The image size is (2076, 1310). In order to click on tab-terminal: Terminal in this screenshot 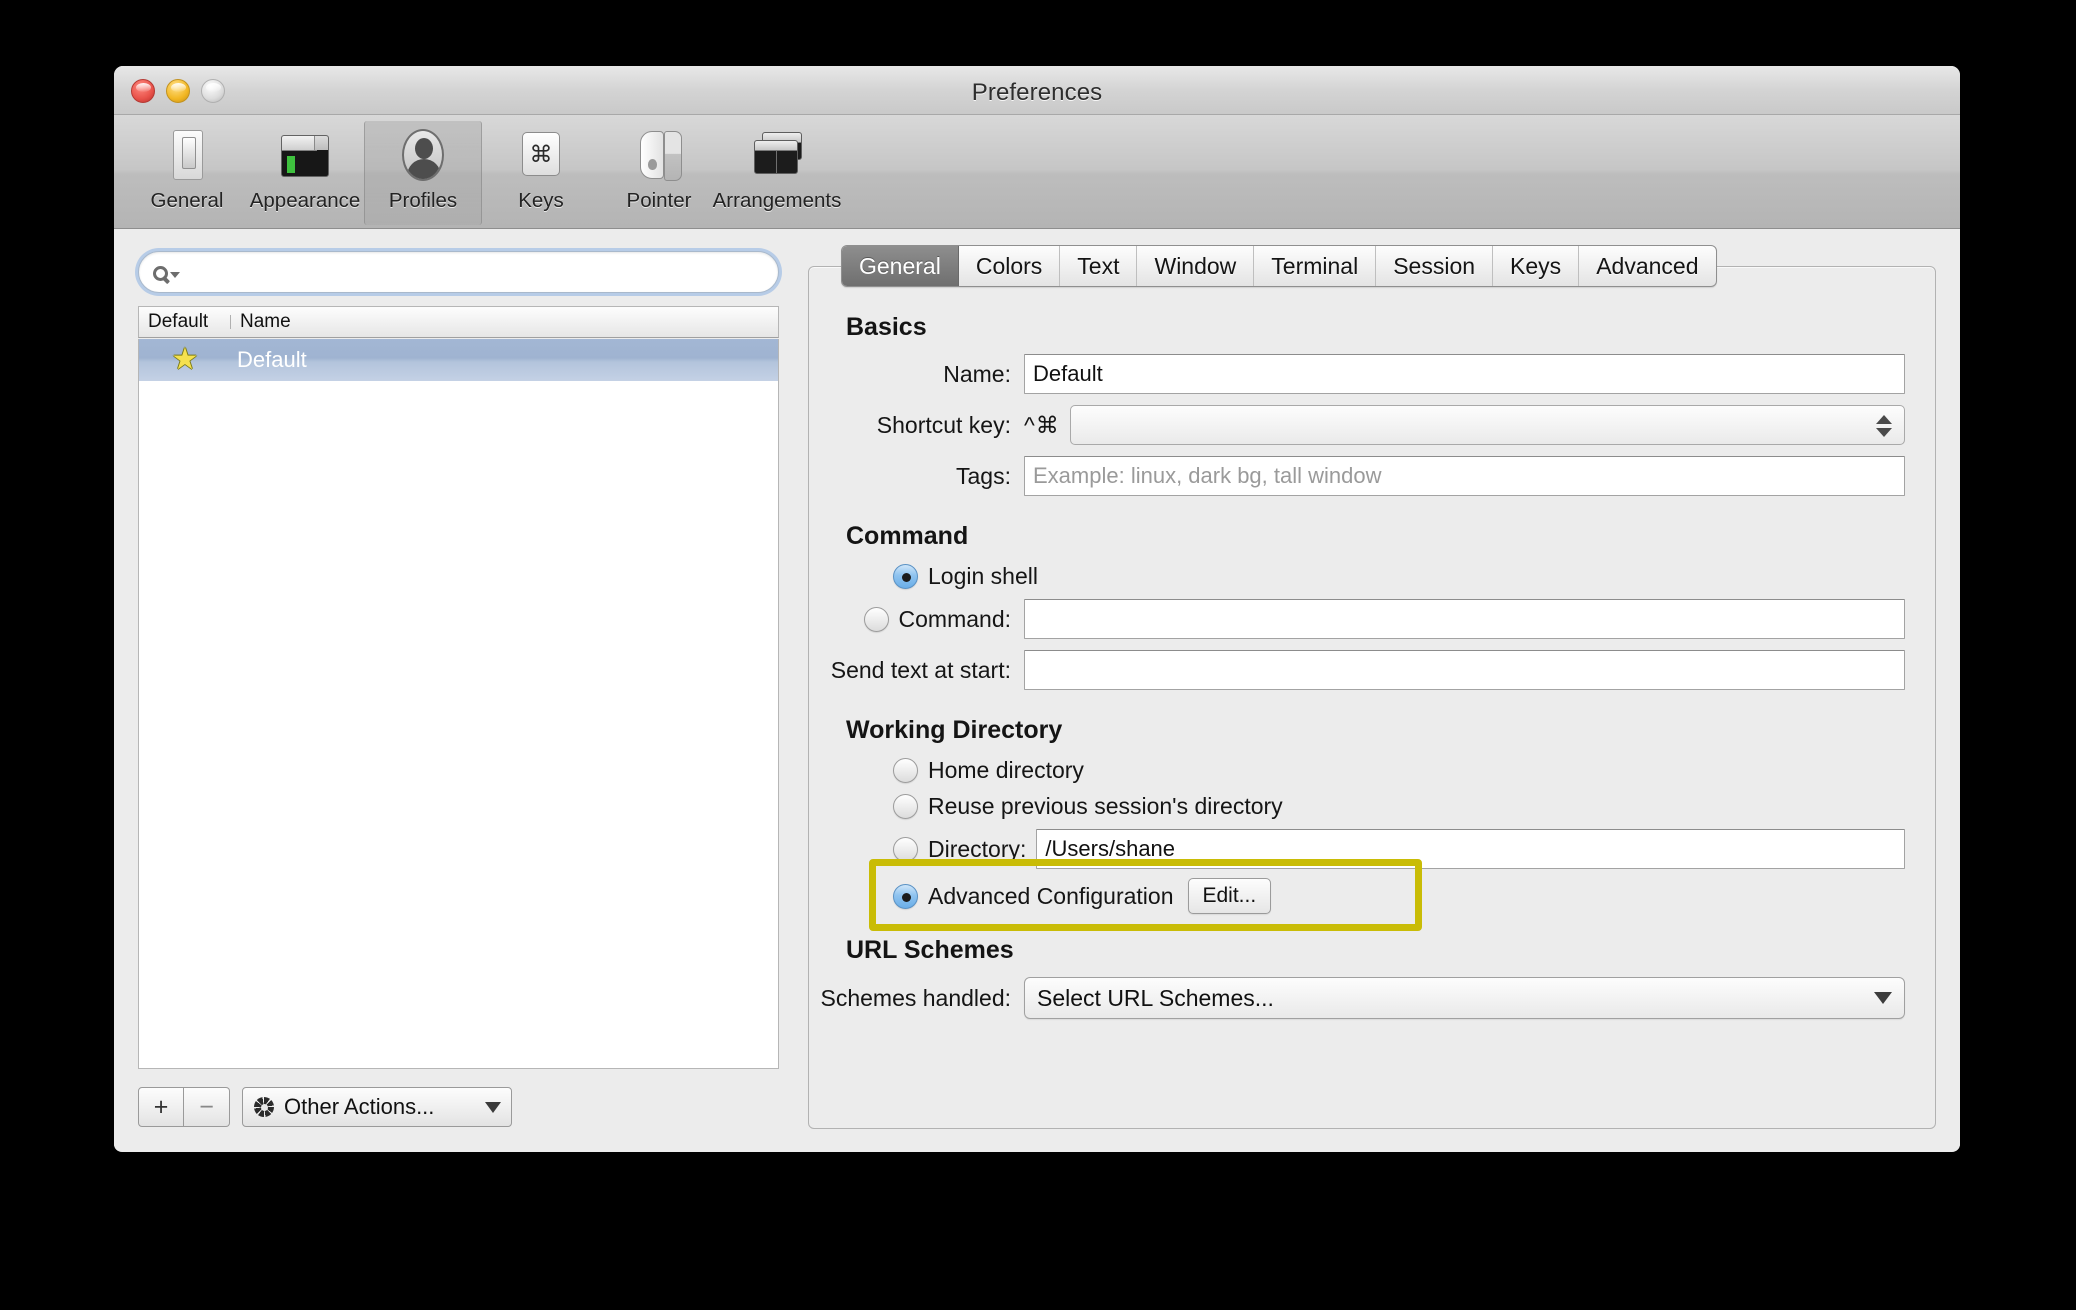, I will do `click(1315, 266)`.